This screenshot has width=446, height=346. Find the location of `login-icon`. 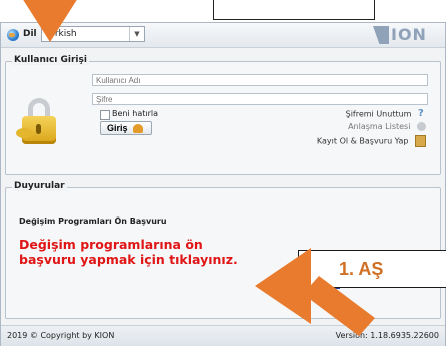

login-icon is located at coordinates (138, 128).